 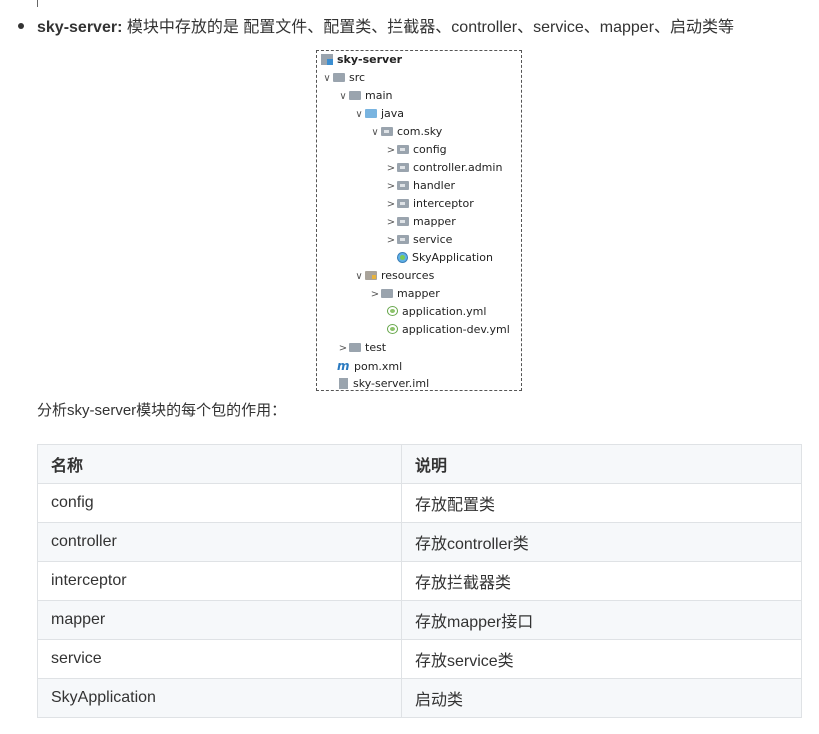 I want to click on table-row: controller 存放controller类, so click(x=419, y=542).